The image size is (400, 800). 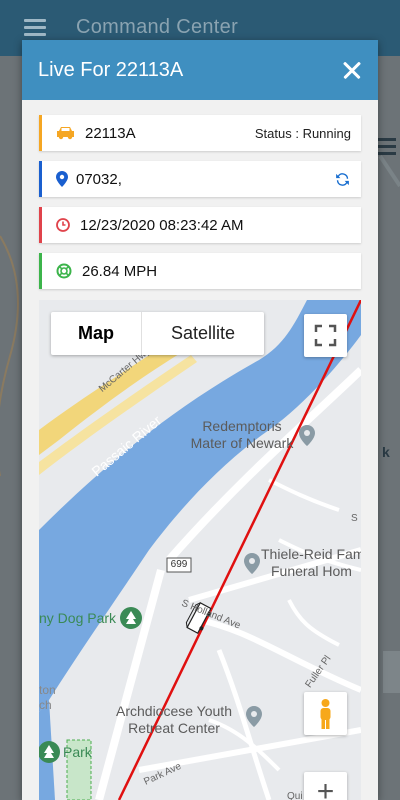 What do you see at coordinates (77, 752) in the screenshot?
I see `park-label: Park` at bounding box center [77, 752].